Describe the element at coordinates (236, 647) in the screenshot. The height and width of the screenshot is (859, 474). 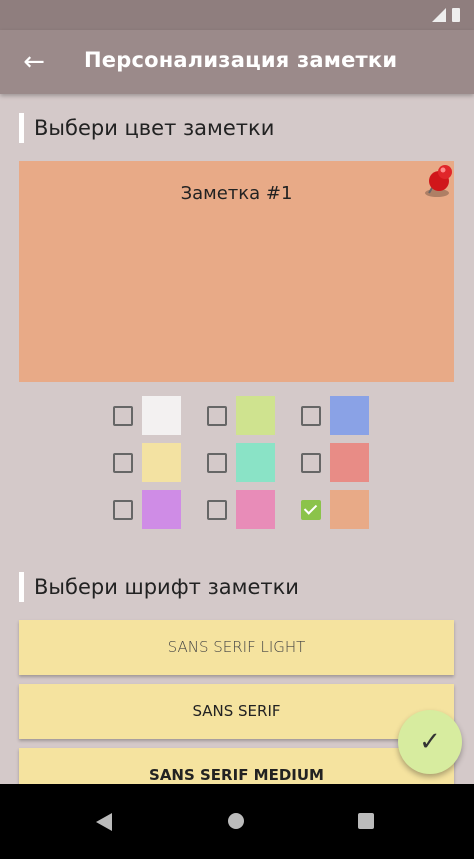
I see `font-button-sans-serif-light: SANS SERIF LIGHT` at that location.